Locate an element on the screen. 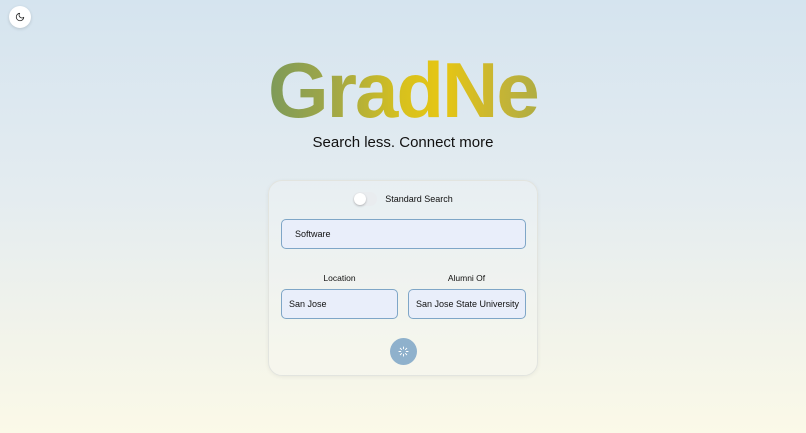 The width and height of the screenshot is (806, 433). tagline: Search less. Connect more is located at coordinates (403, 142).